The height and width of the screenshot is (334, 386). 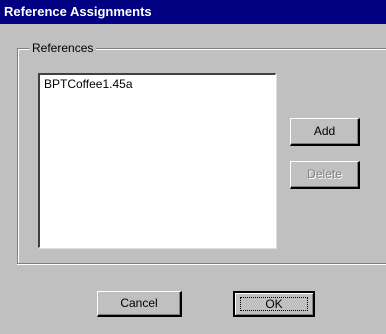 I want to click on list-item: BPTCoffee1.45a, so click(x=159, y=85).